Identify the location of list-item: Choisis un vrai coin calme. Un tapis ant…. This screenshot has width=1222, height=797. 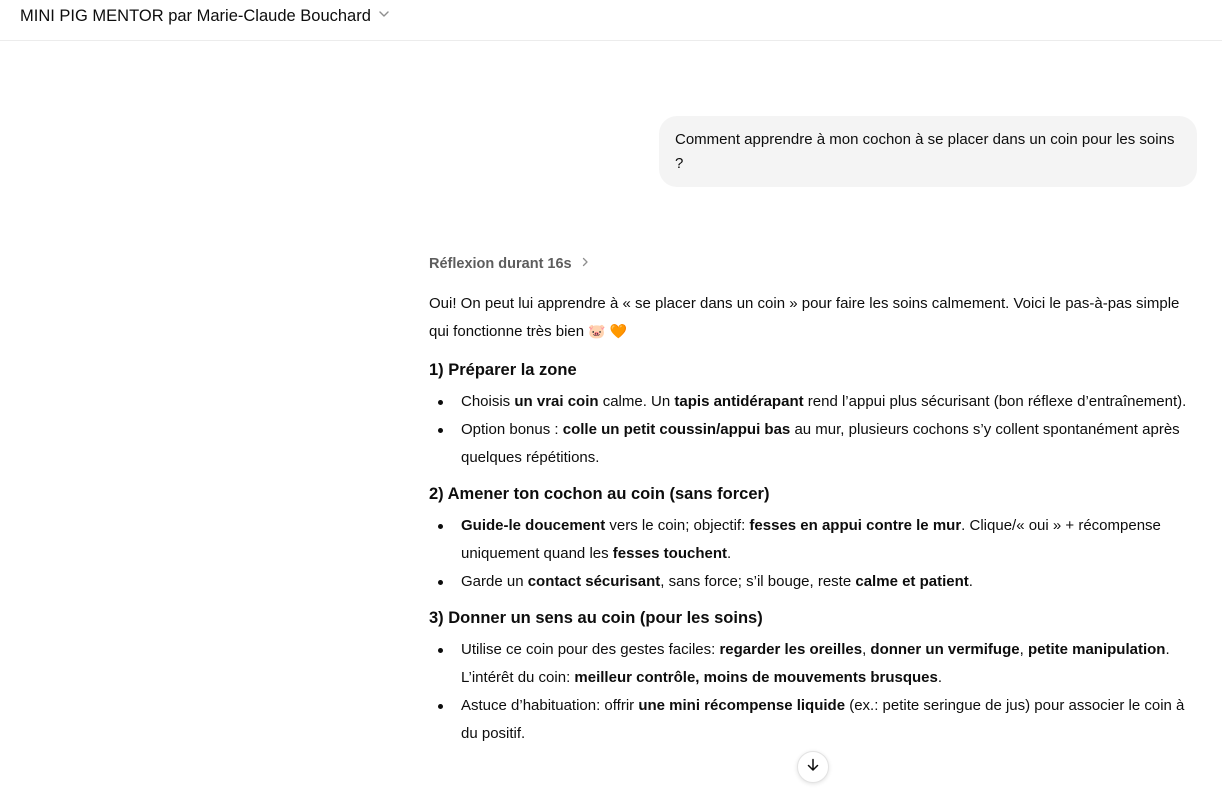
(809, 402).